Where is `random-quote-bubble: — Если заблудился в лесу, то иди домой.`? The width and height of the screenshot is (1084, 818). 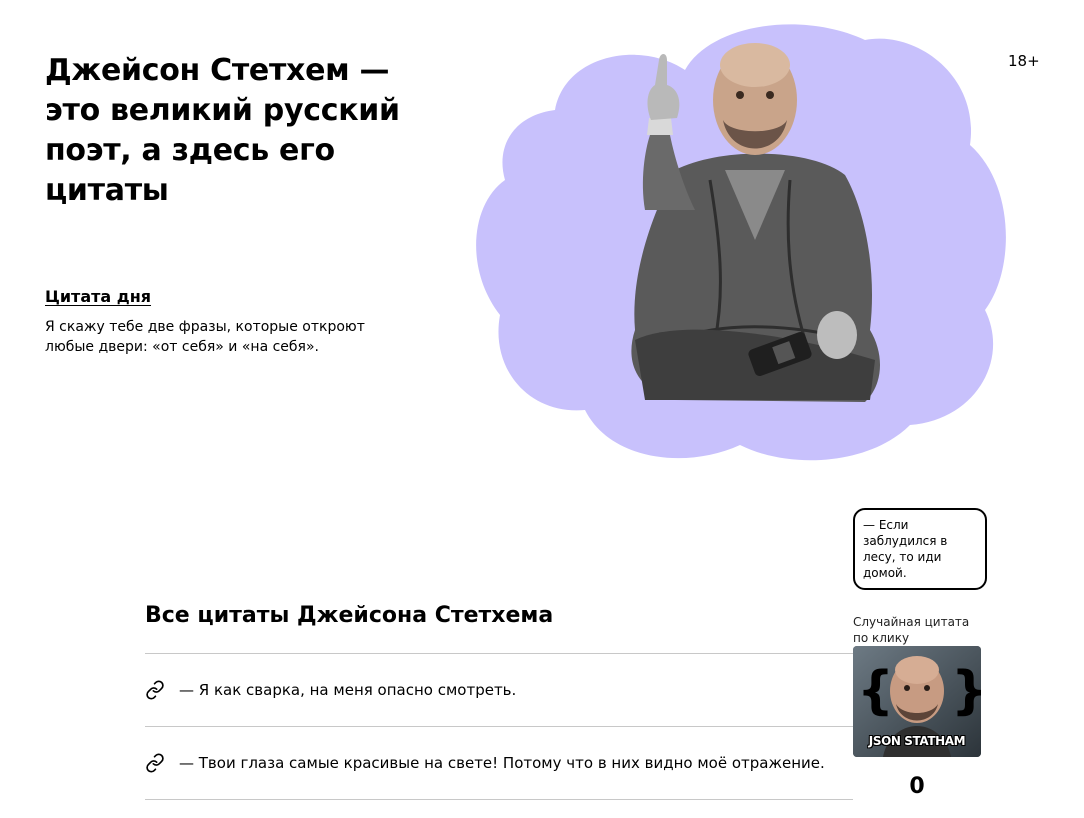
random-quote-bubble: — Если заблудился в лесу, то иди домой. is located at coordinates (920, 549).